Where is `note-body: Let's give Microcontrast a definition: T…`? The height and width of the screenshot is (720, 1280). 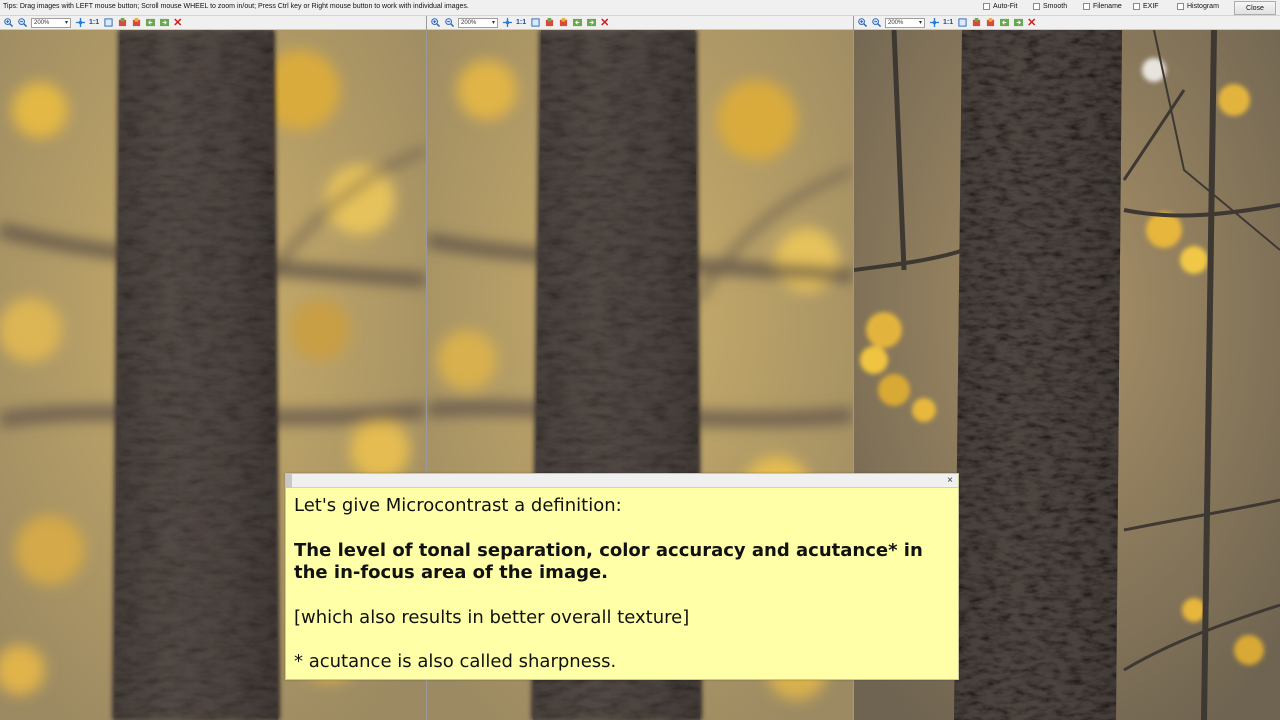
note-body: Let's give Microcontrast a definition: T… is located at coordinates (622, 581).